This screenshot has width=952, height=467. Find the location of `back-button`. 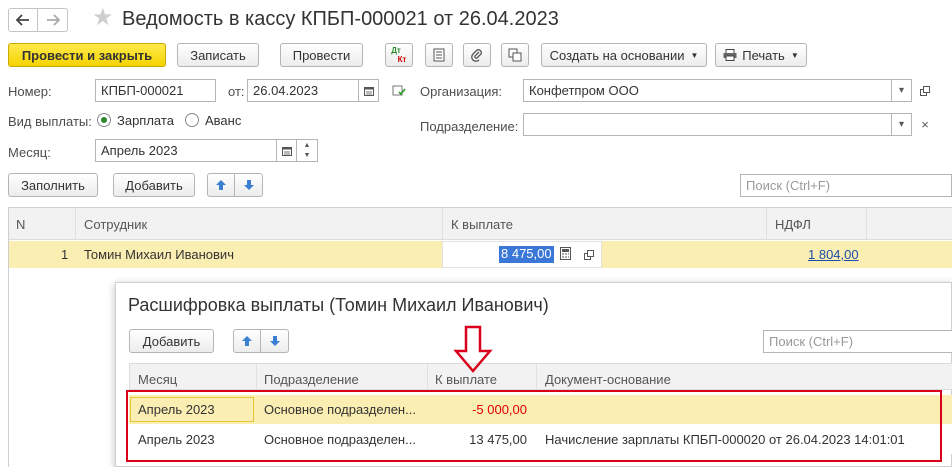

back-button is located at coordinates (23, 20).